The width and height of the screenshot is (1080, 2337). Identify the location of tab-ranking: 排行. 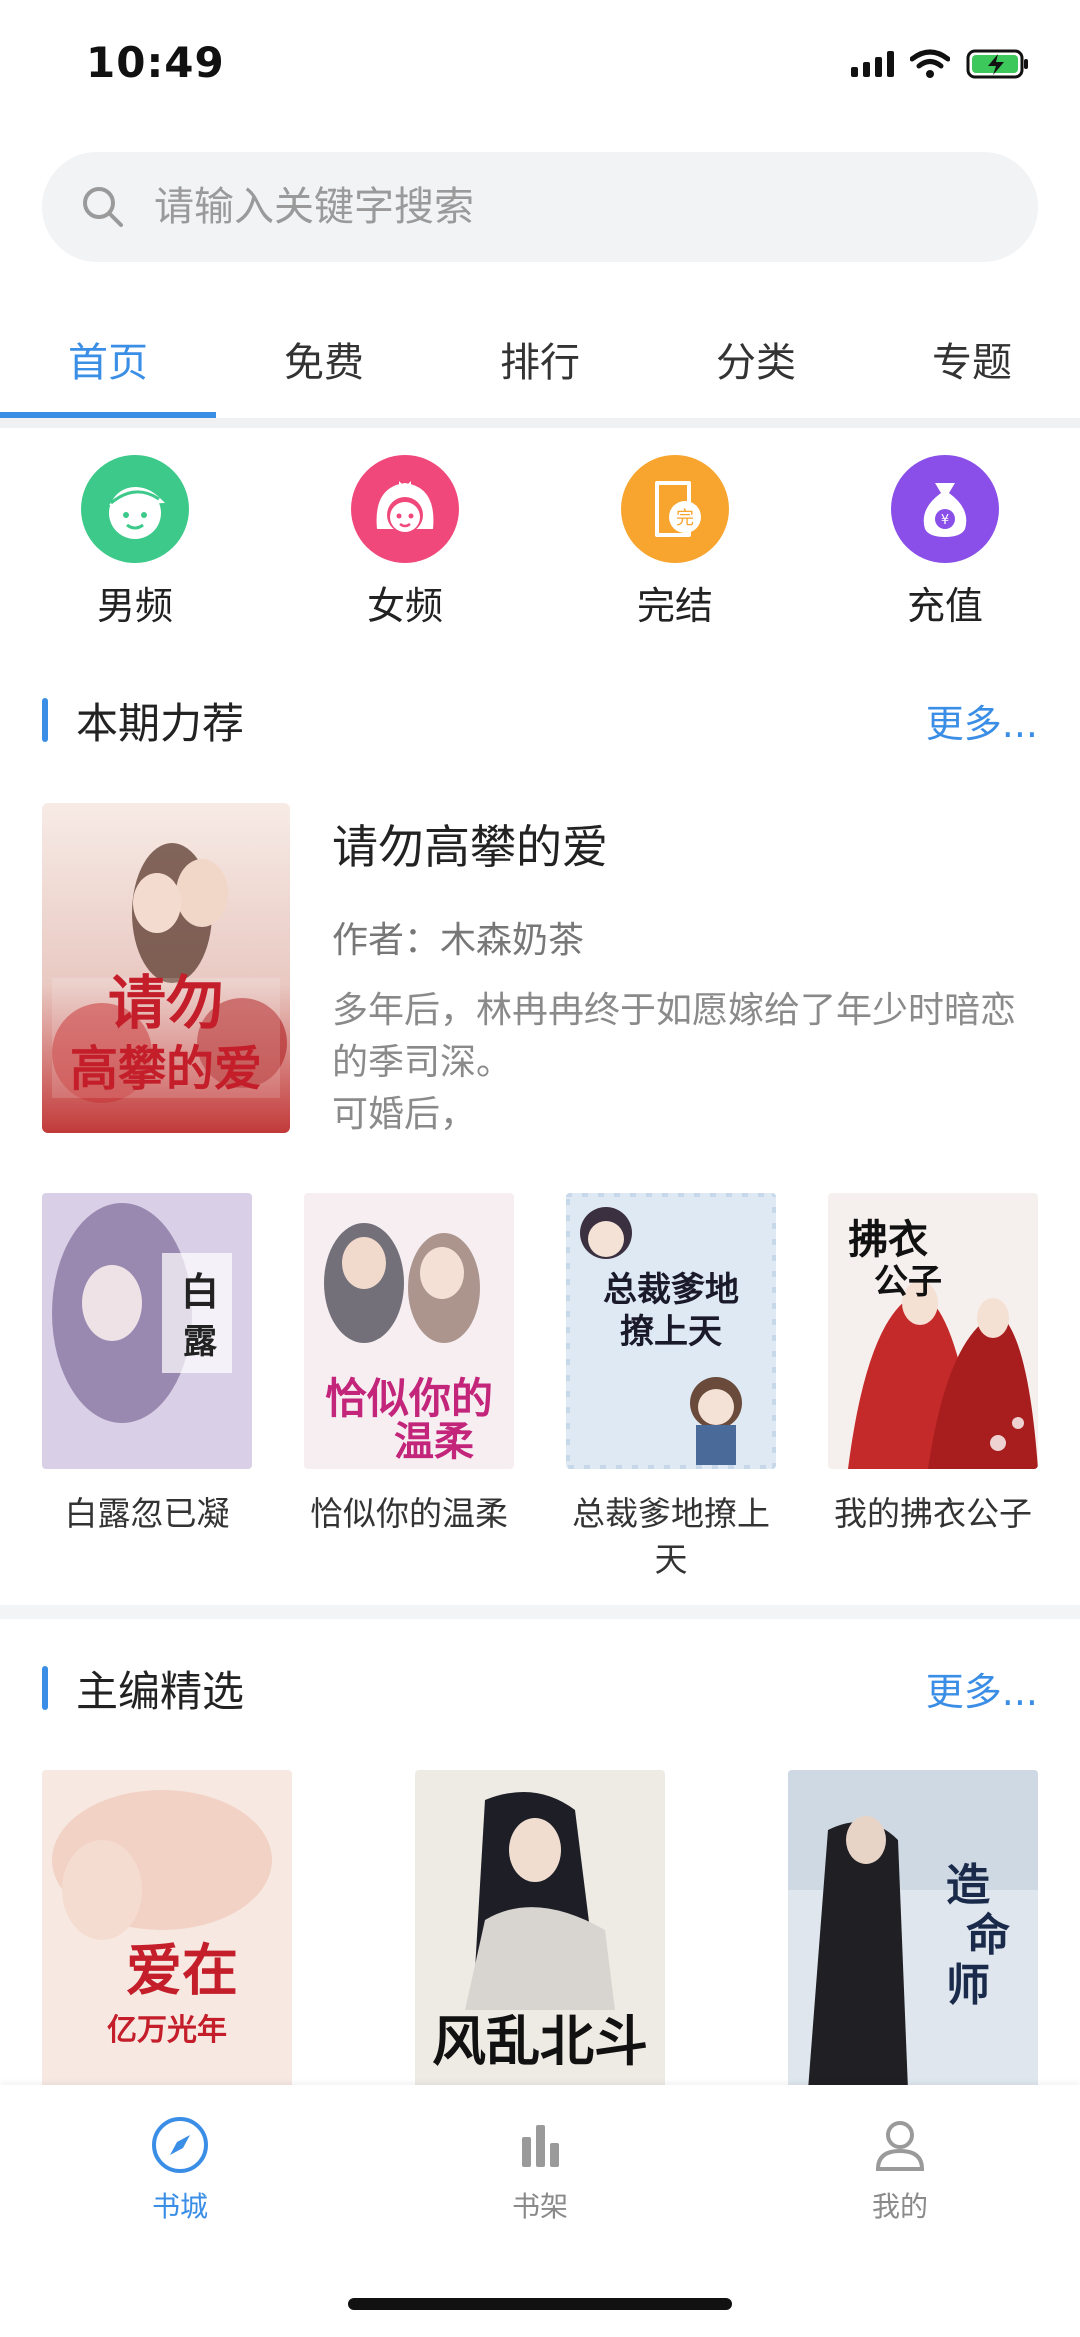
(540, 359).